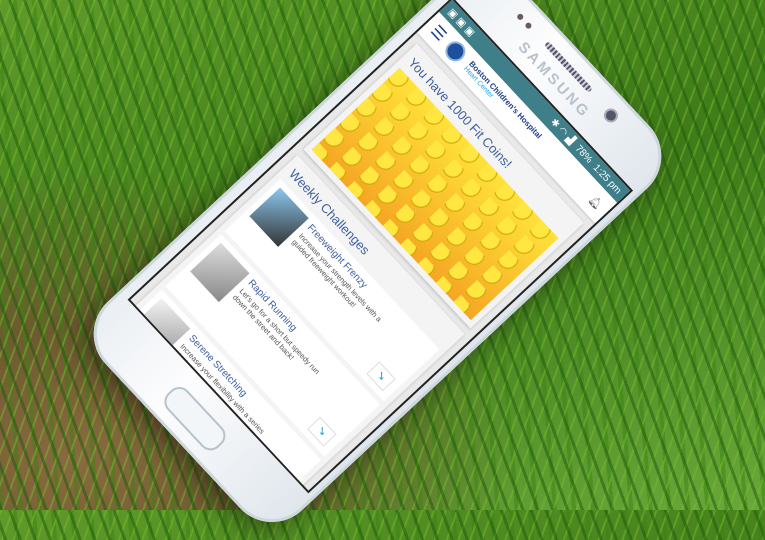 The width and height of the screenshot is (765, 540). I want to click on menu-icon: ☰, so click(438, 33).